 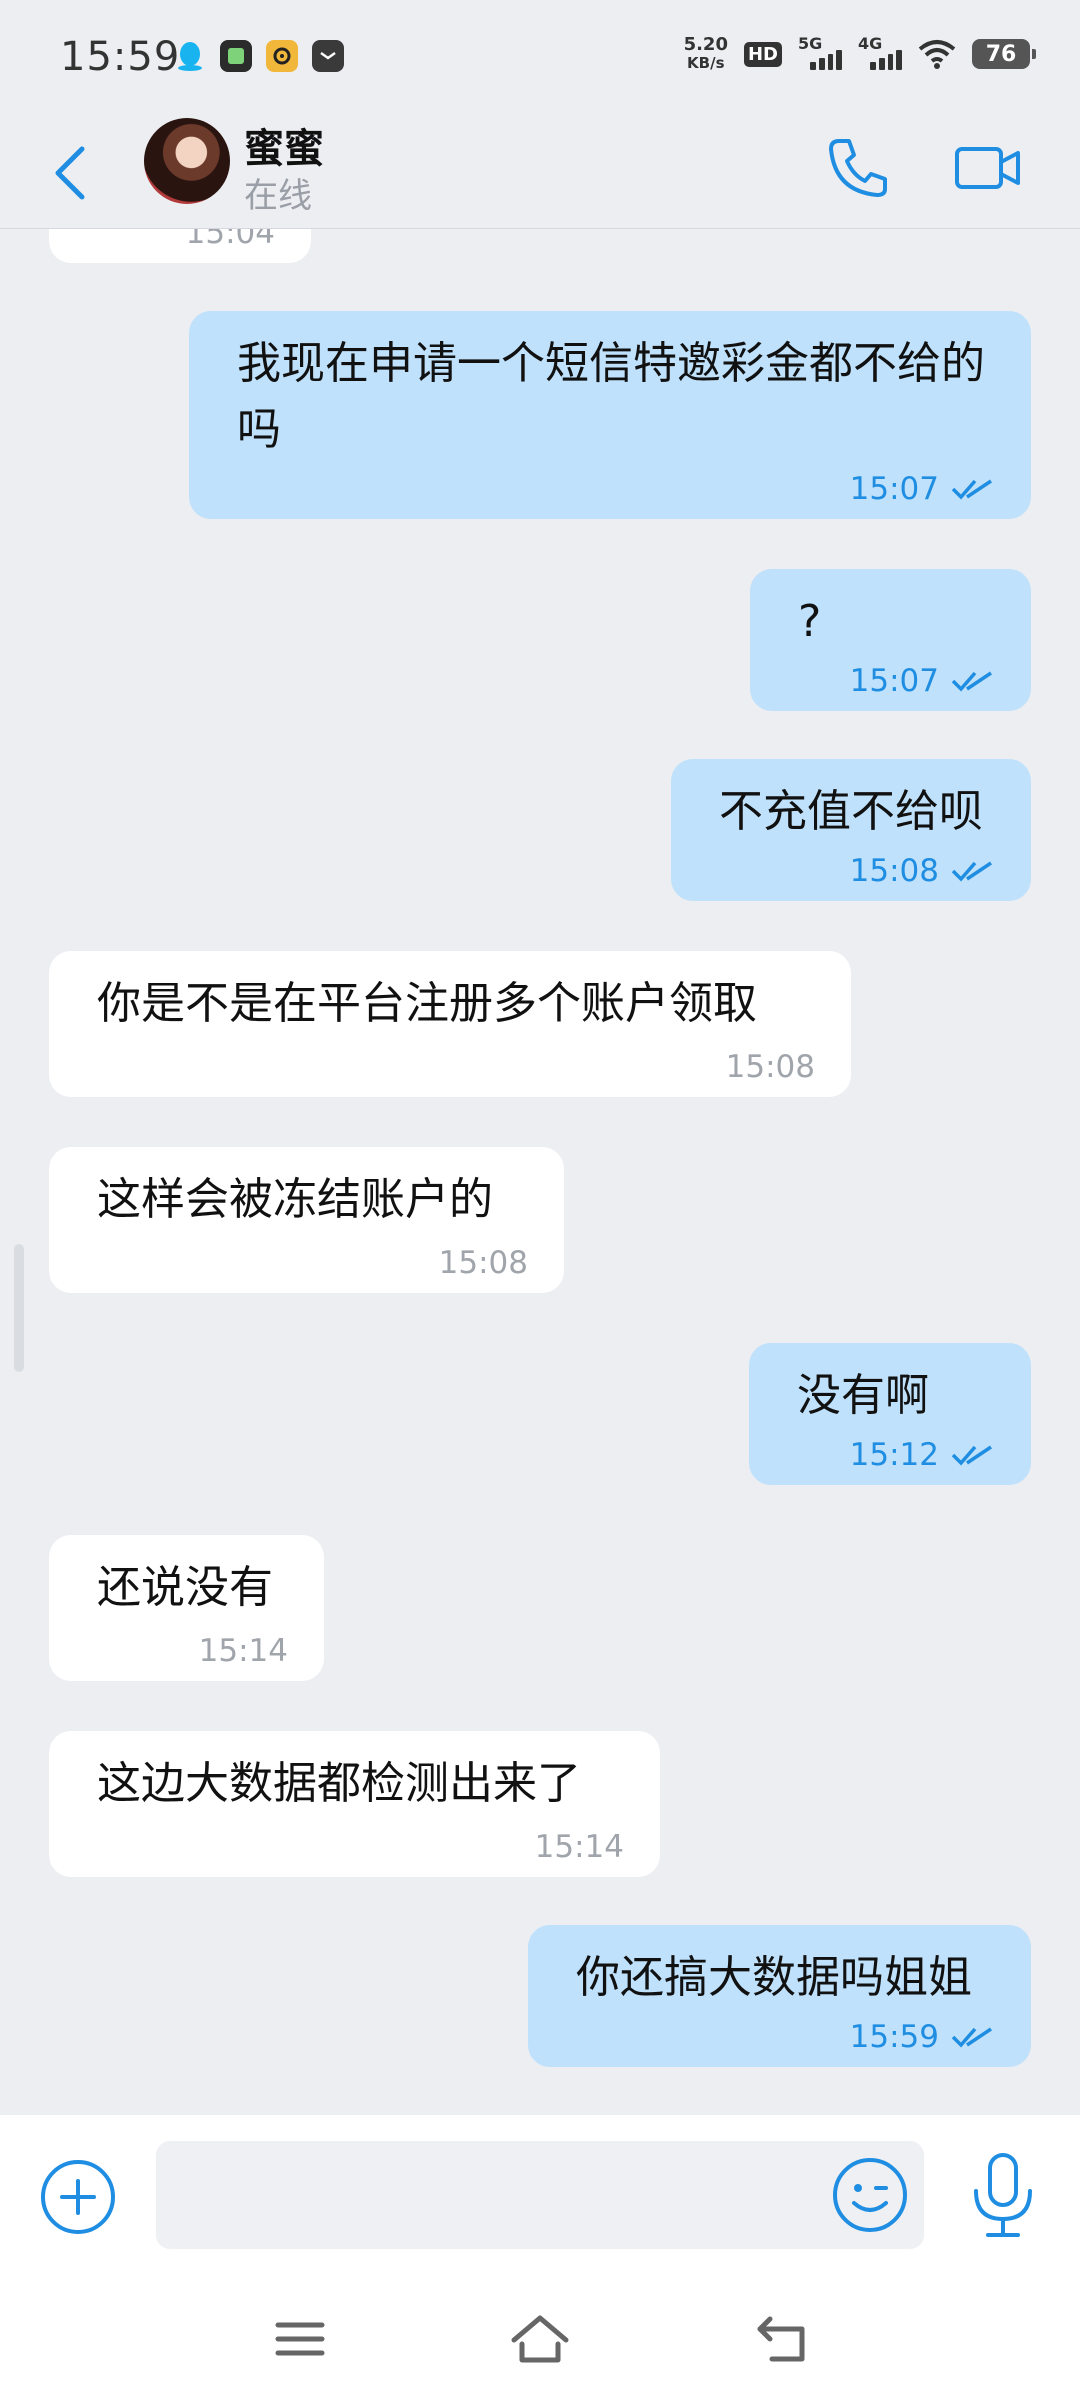 I want to click on message-text: 这边大数据都检测出来了, so click(x=339, y=1783).